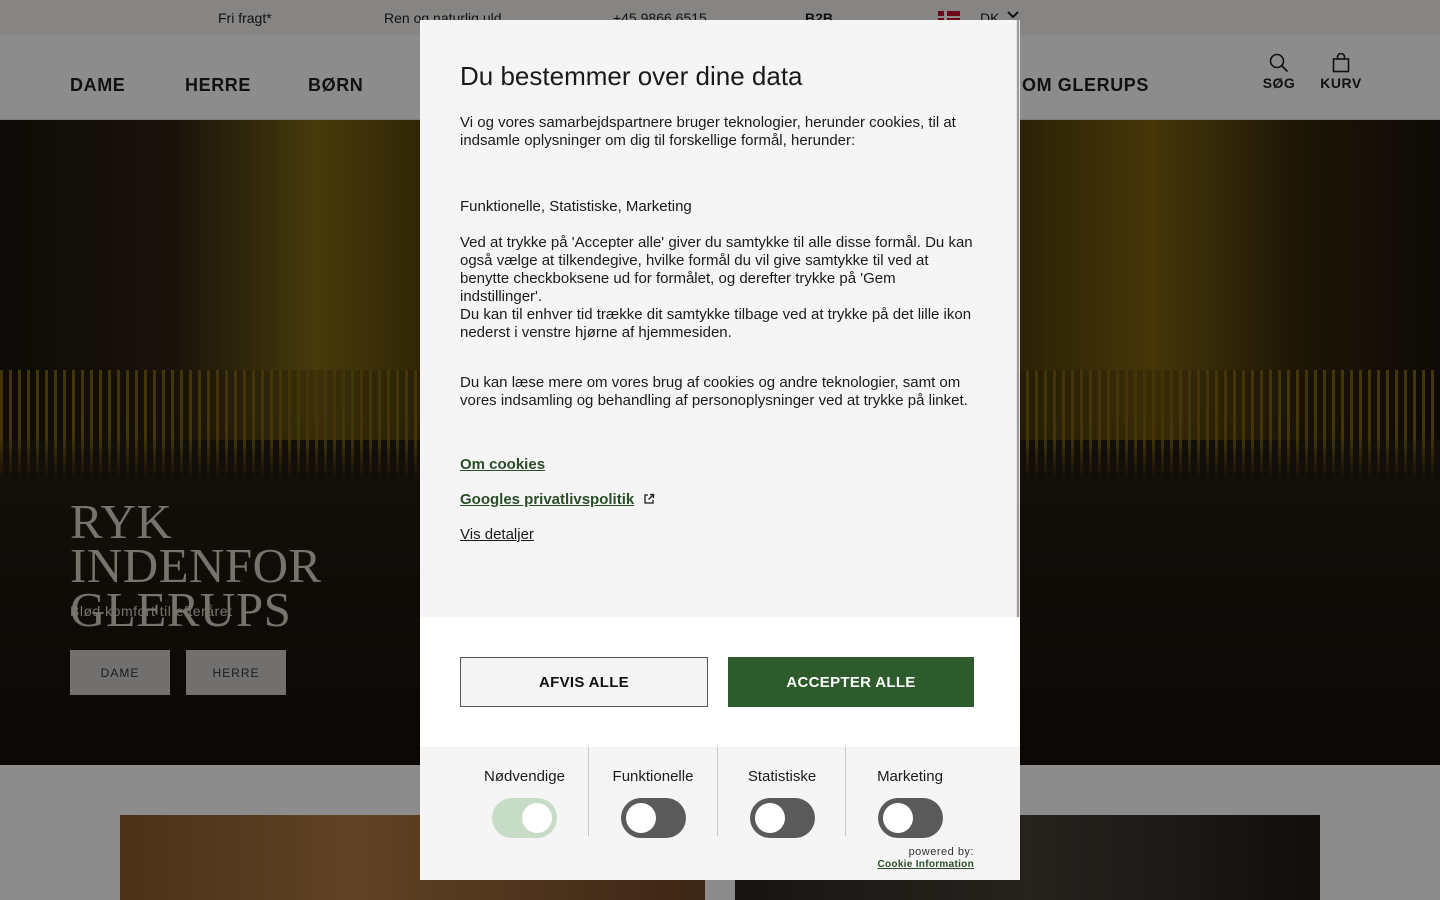 The height and width of the screenshot is (900, 1440). I want to click on reject-all-button: AFVIS ALLE, so click(584, 682).